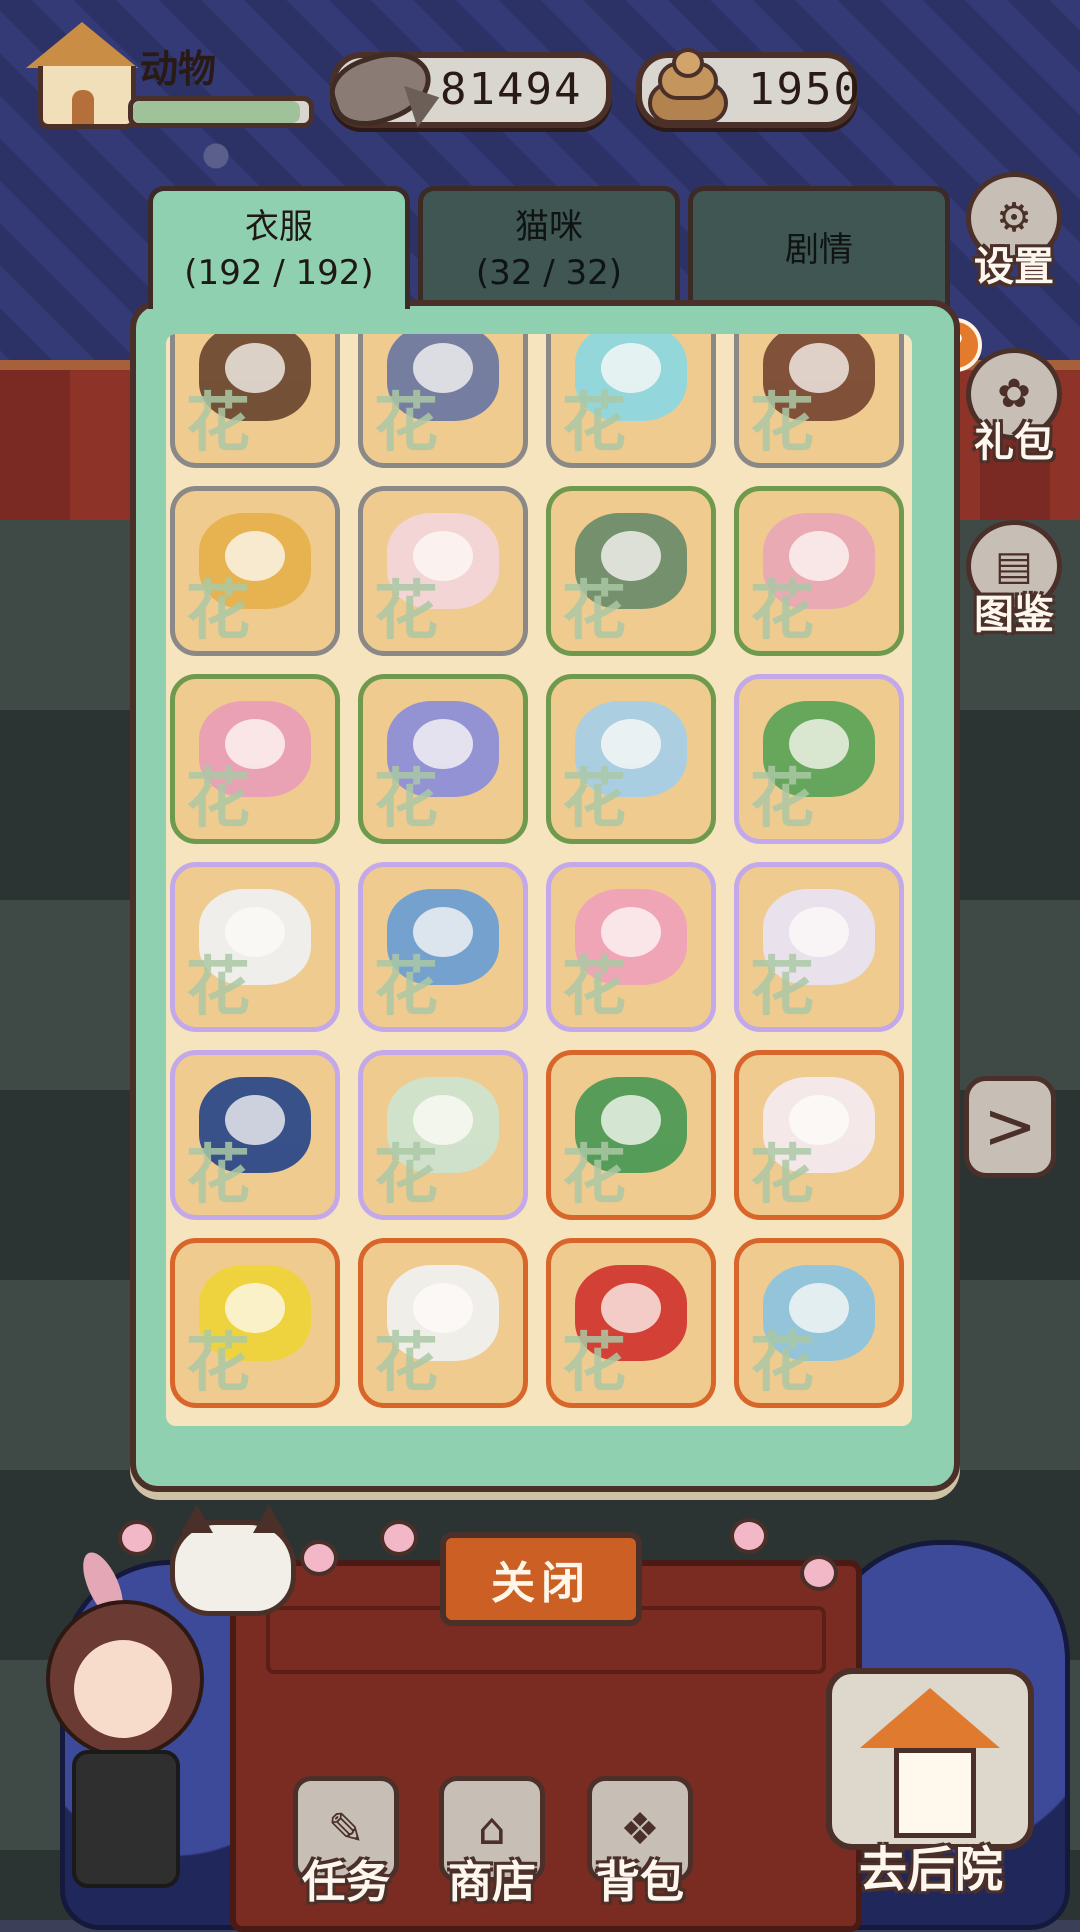 The width and height of the screenshot is (1080, 1932). I want to click on backpack-button: ❖ 背包, so click(640, 1835).